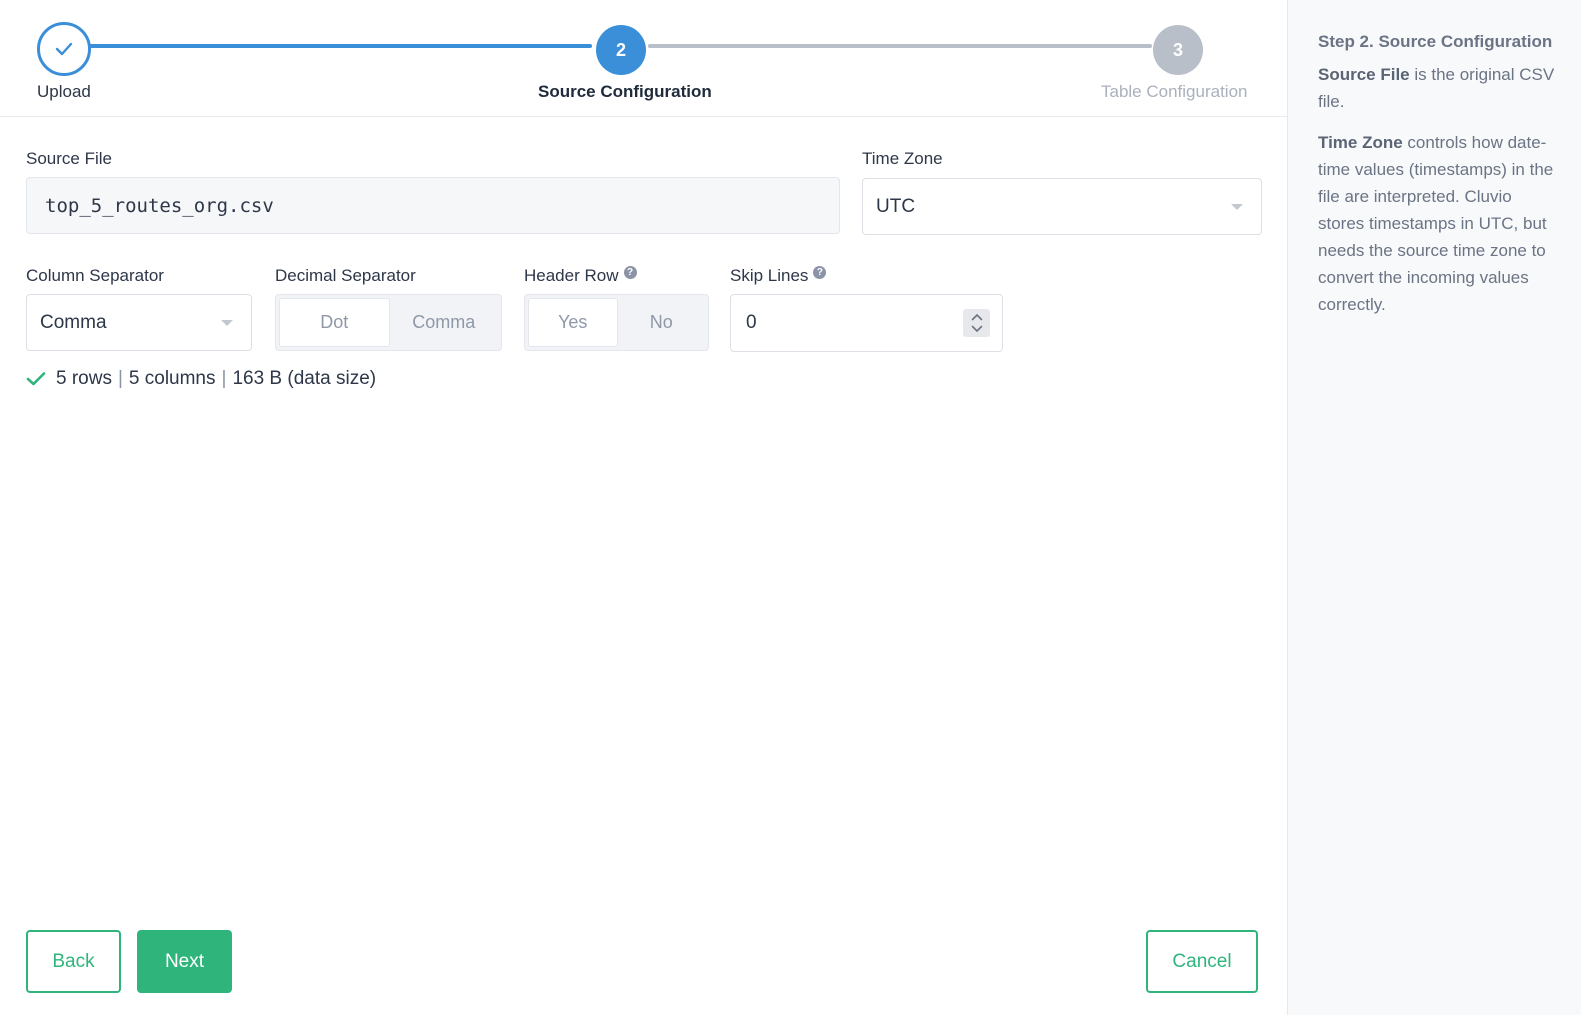 Image resolution: width=1581 pixels, height=1015 pixels. What do you see at coordinates (977, 317) in the screenshot?
I see `chevron-up-icon` at bounding box center [977, 317].